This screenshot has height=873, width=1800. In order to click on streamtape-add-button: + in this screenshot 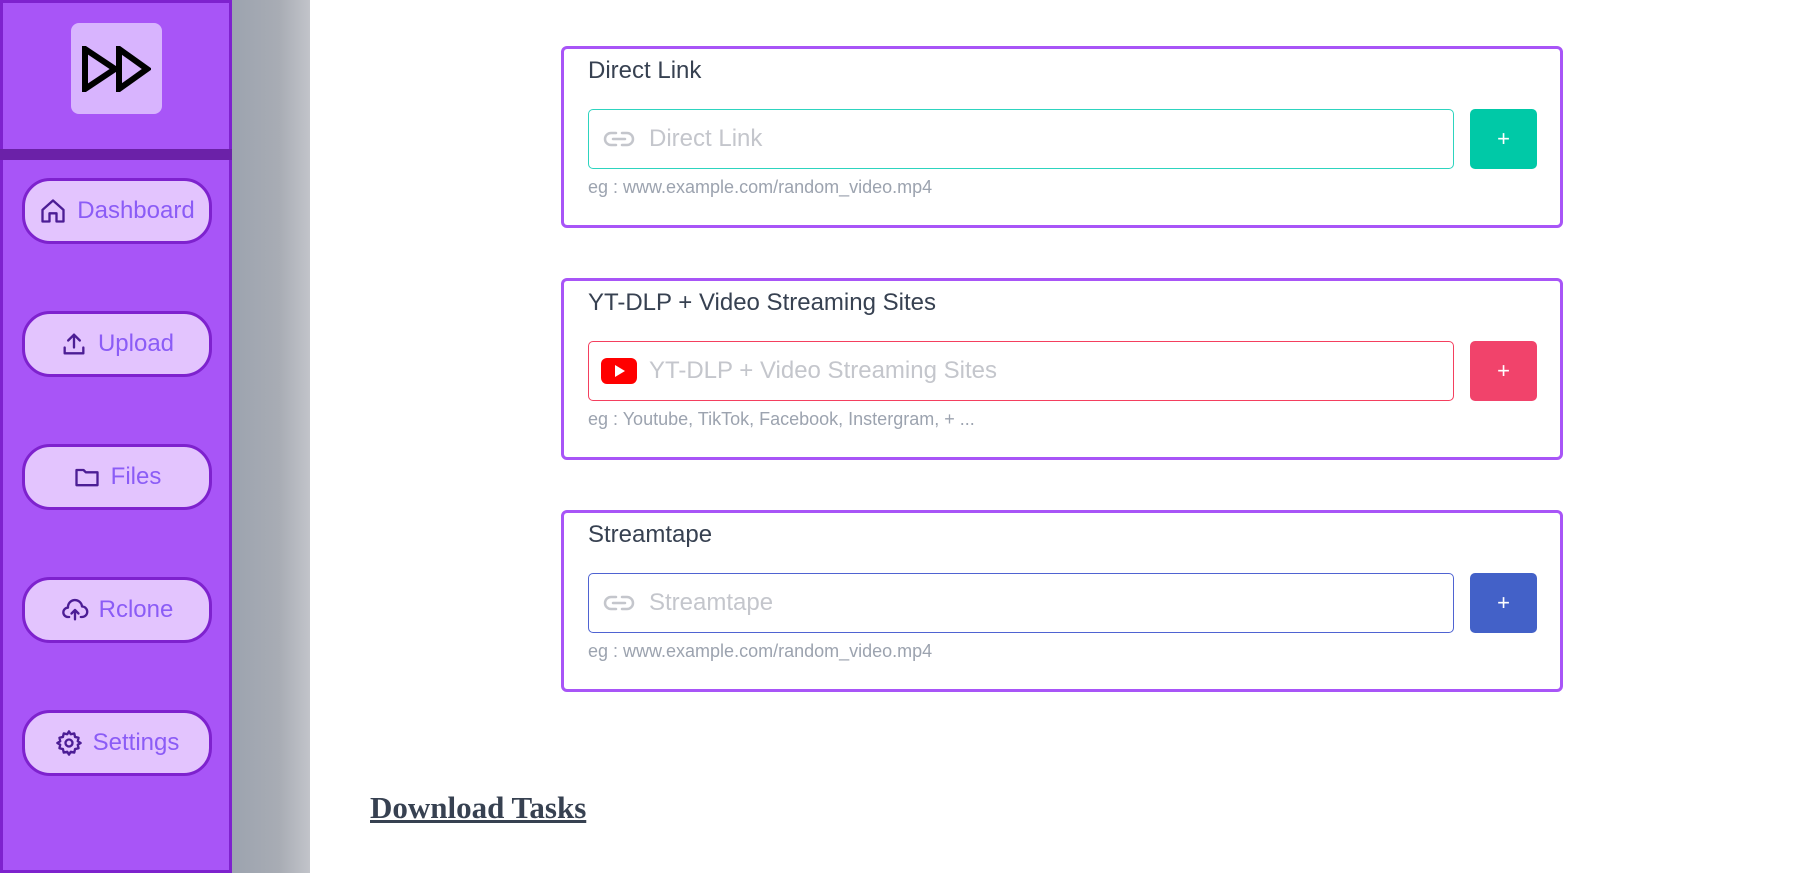, I will do `click(1503, 603)`.